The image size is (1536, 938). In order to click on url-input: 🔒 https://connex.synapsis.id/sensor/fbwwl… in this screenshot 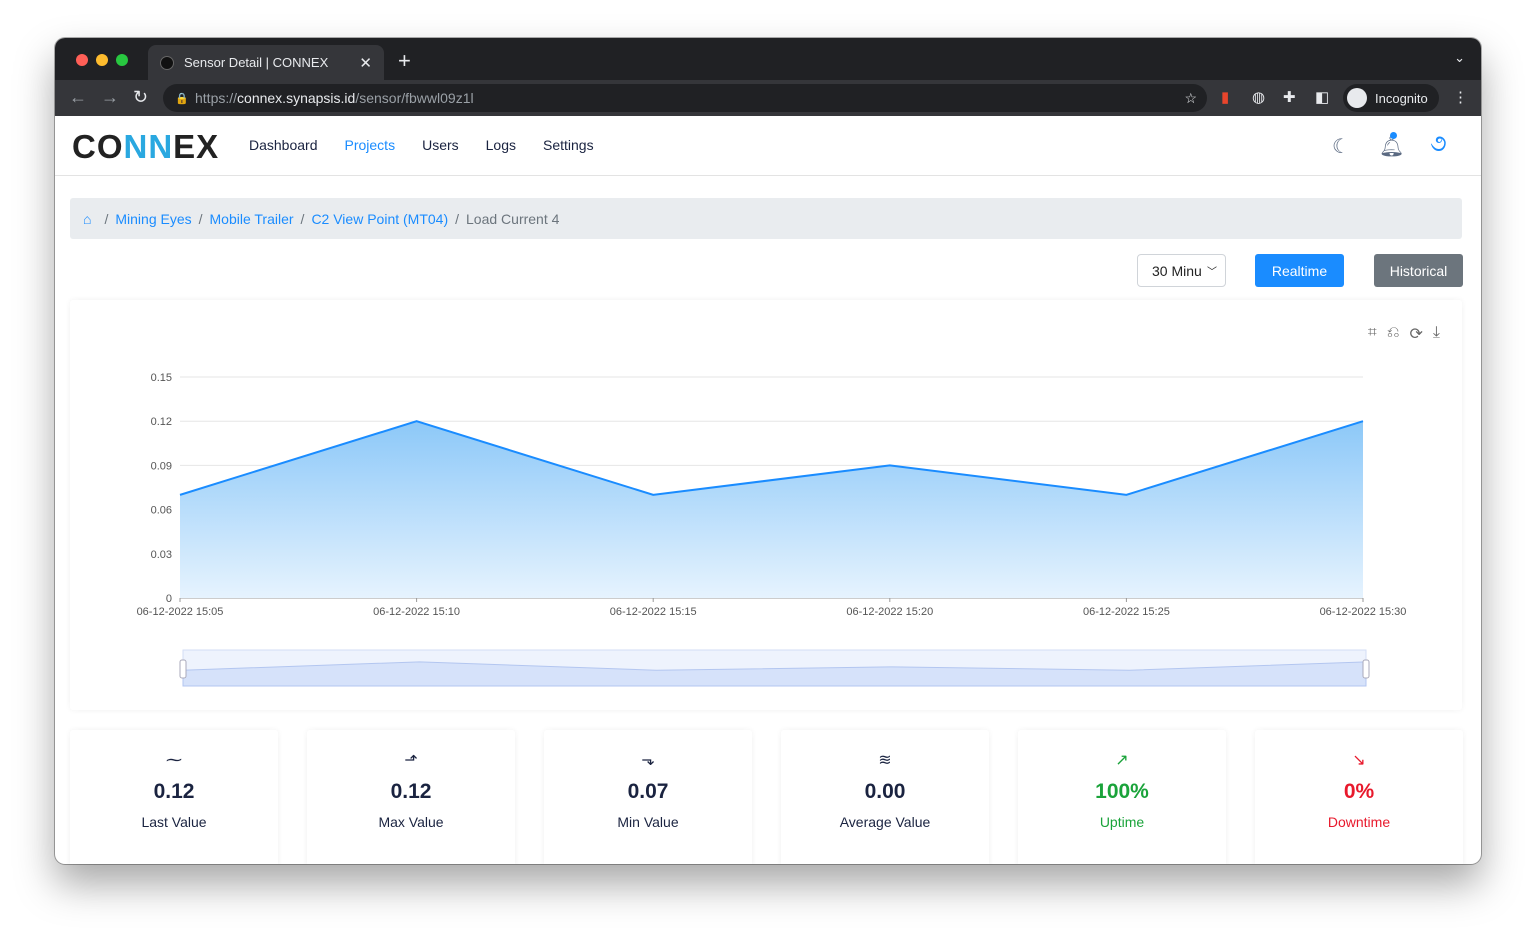, I will do `click(685, 98)`.